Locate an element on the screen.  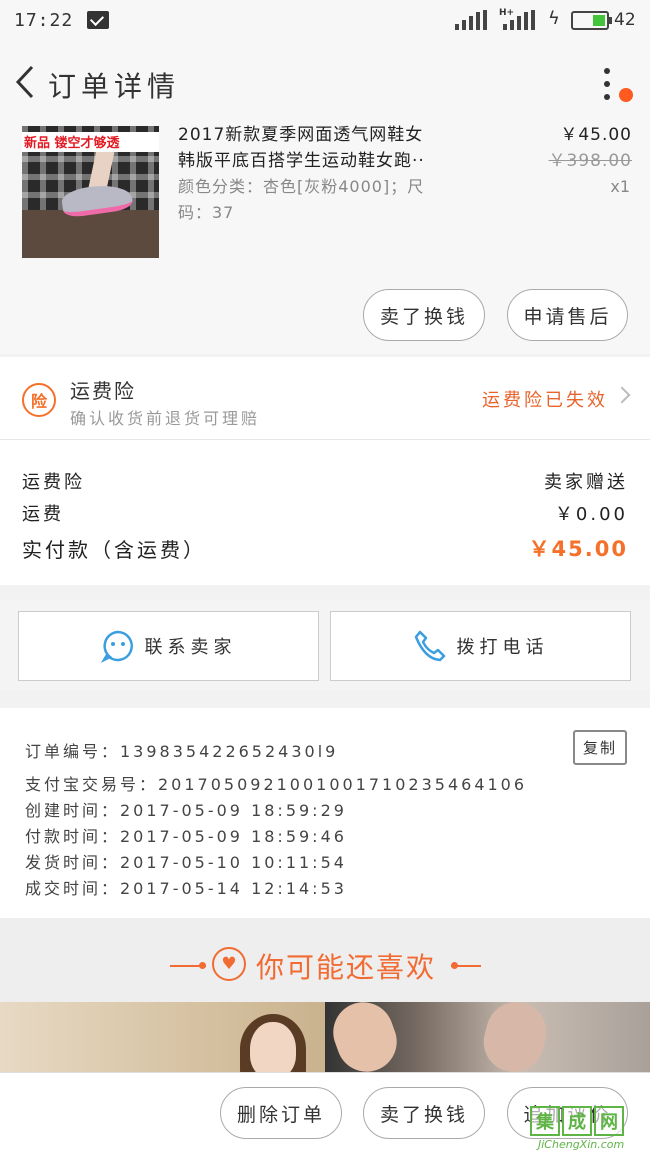
recommend-header: ♥ 你可能还喜欢 is located at coordinates (325, 960).